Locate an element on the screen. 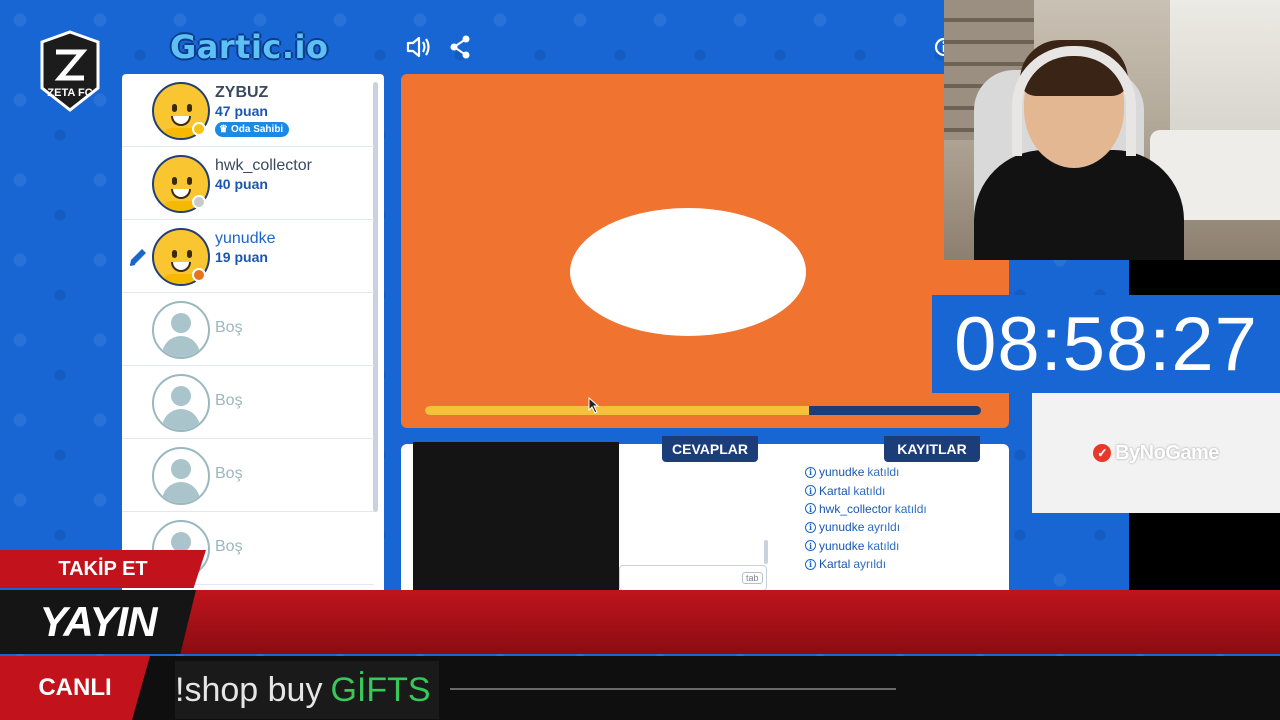 The height and width of the screenshot is (720, 1280). chat-ticker: !shop buy GİFTS is located at coordinates (307, 690).